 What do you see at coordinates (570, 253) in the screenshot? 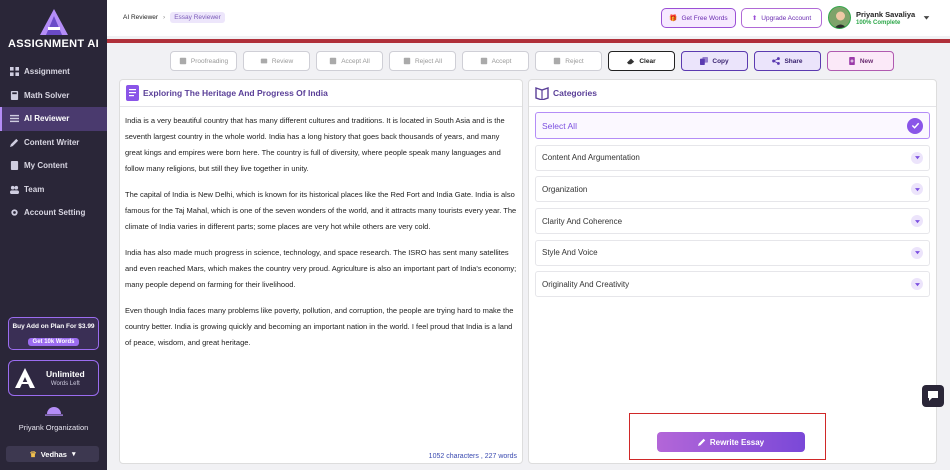
I see `category-label: Style And Voice` at bounding box center [570, 253].